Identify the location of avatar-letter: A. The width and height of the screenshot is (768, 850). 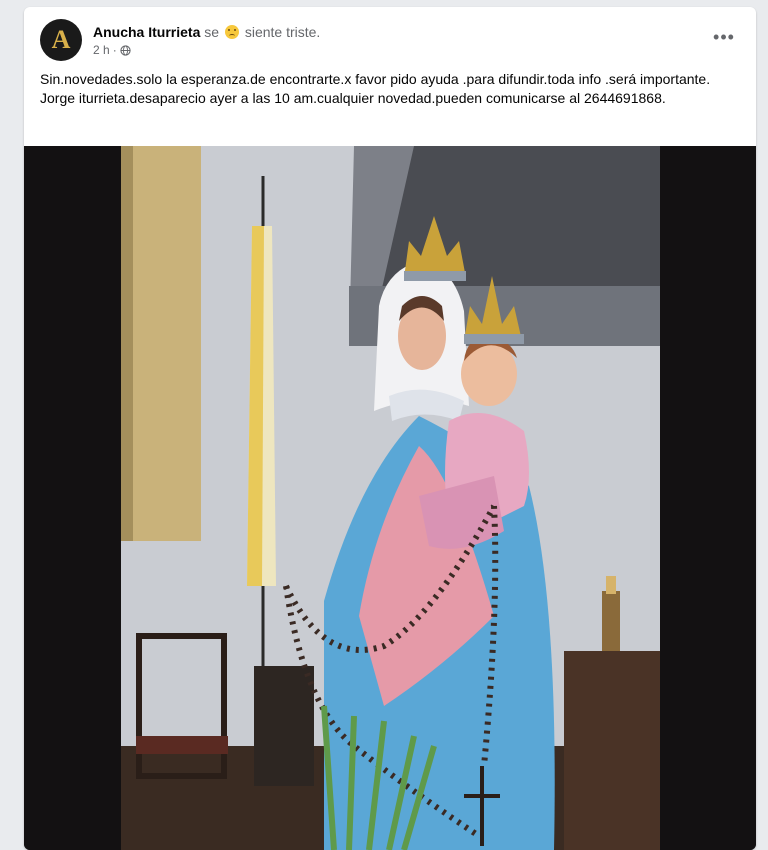
(61, 39).